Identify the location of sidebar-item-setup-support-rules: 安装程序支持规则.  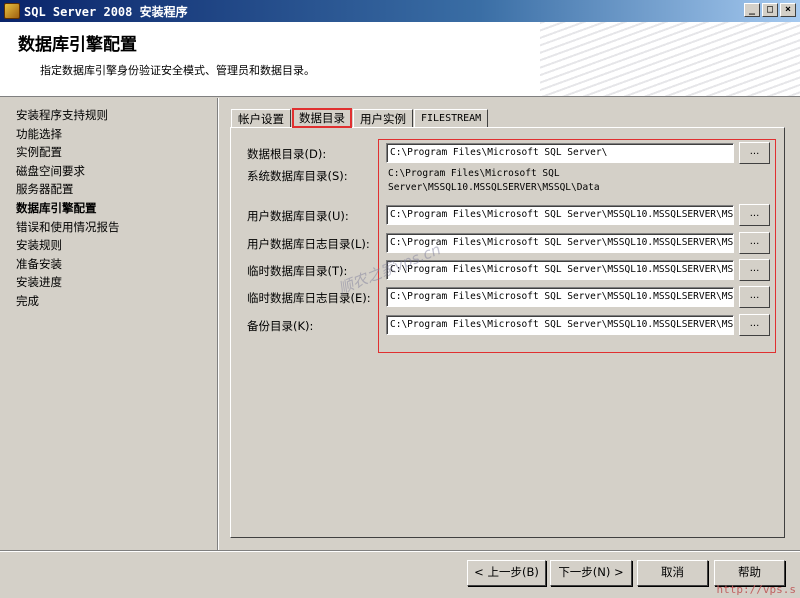
(116, 115).